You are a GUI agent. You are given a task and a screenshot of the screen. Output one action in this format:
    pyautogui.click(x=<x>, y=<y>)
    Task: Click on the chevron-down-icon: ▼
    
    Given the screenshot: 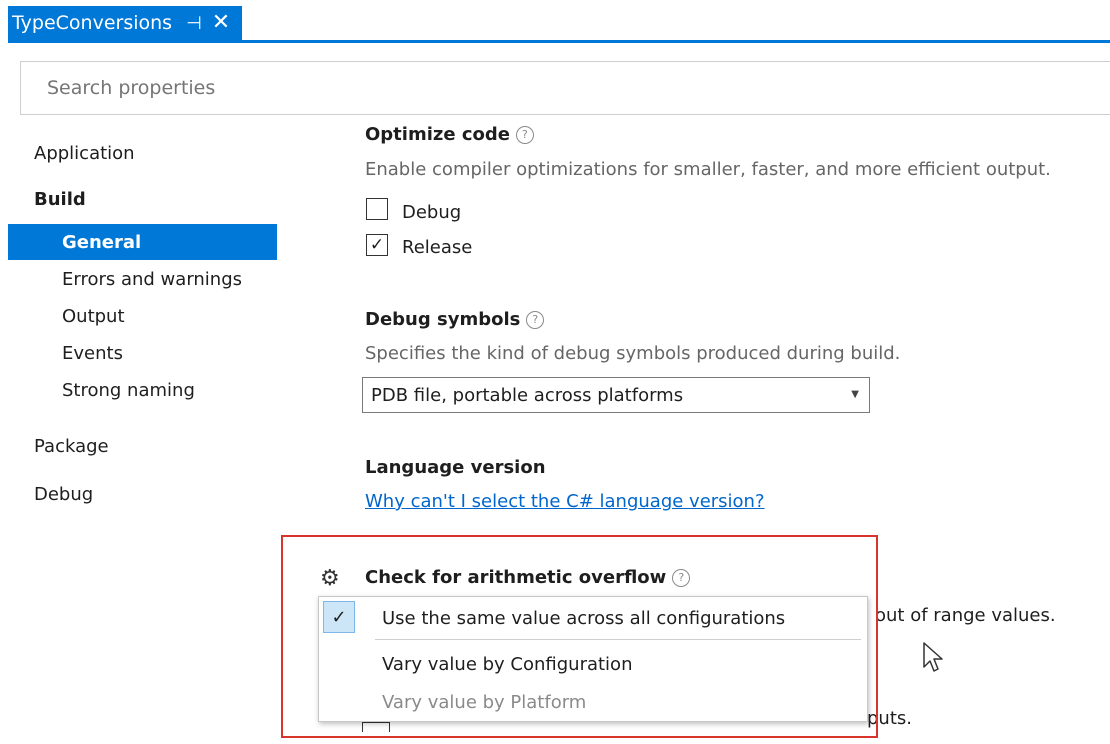 What is the action you would take?
    pyautogui.click(x=855, y=394)
    